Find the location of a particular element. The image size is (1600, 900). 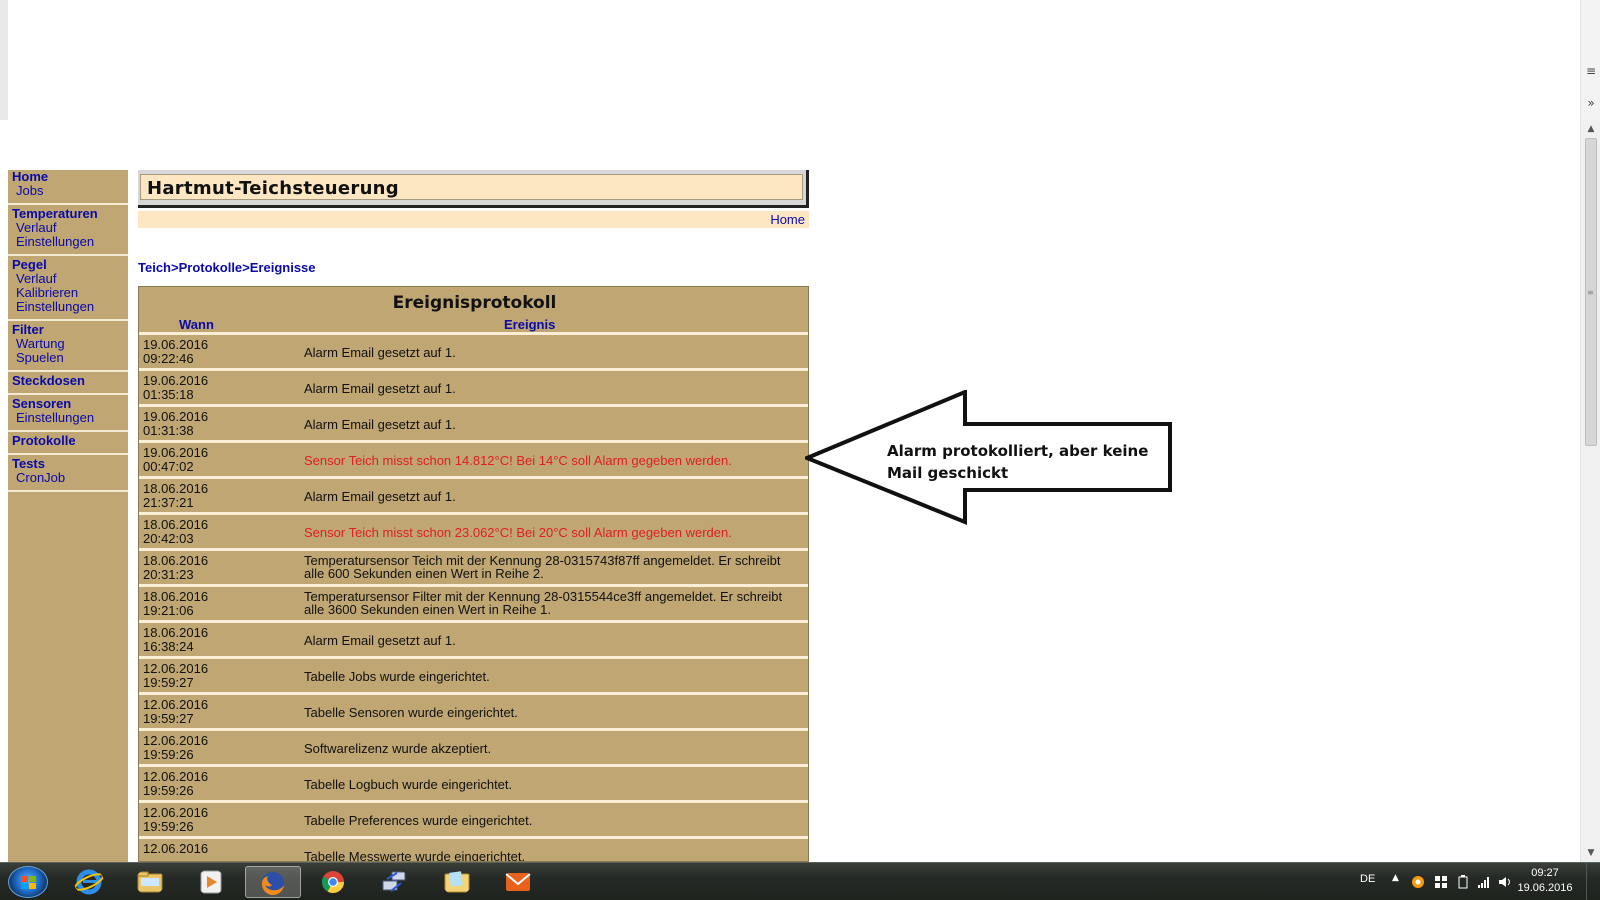

nav-group: Home Jobs is located at coordinates (68, 187).